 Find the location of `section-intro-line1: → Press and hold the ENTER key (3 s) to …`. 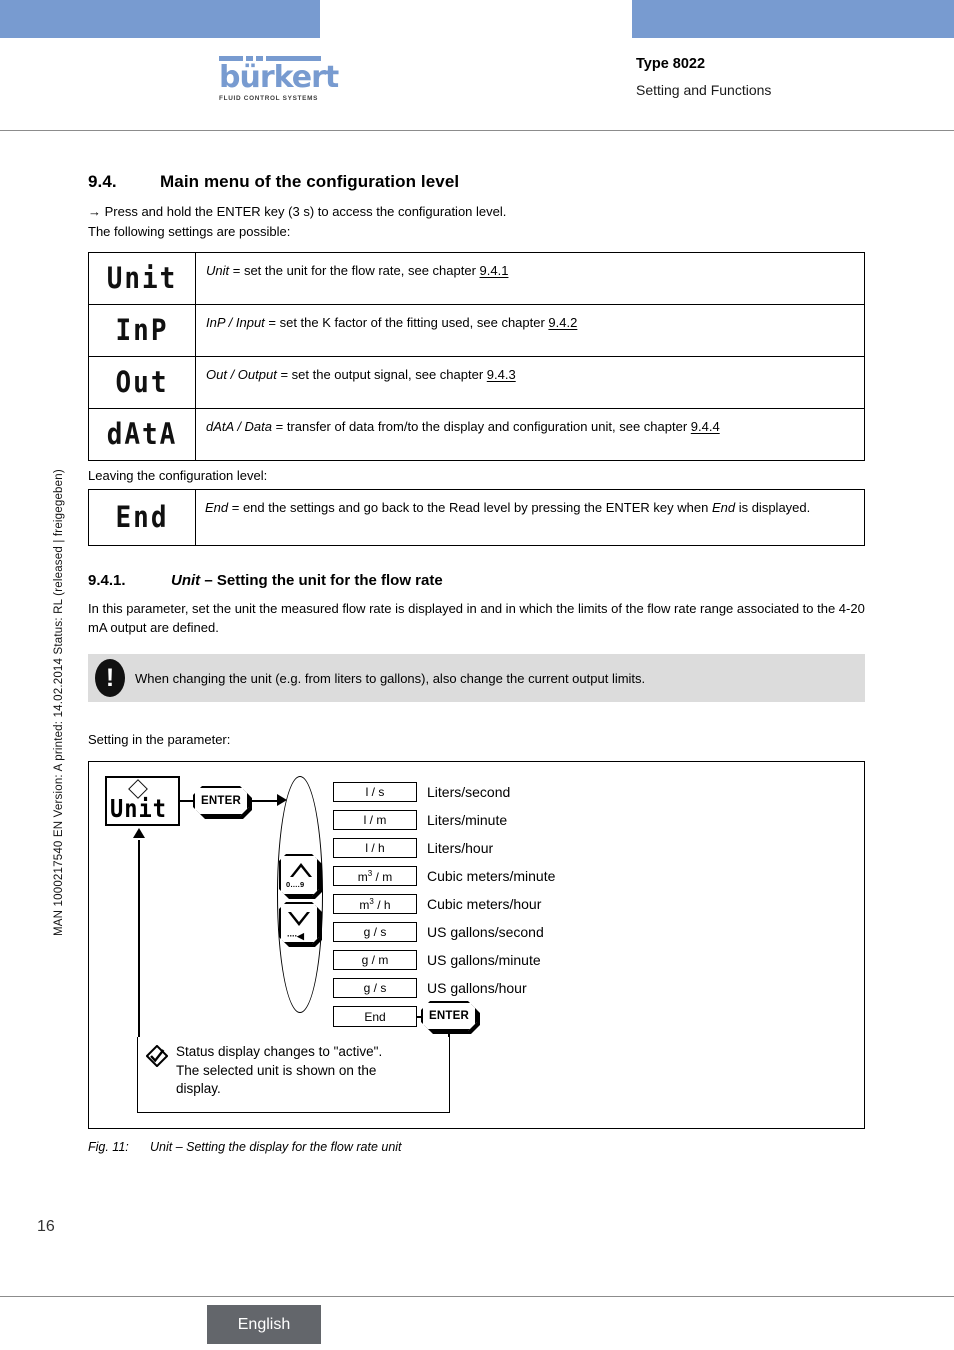

section-intro-line1: → Press and hold the ENTER key (3 s) to … is located at coordinates (297, 211).